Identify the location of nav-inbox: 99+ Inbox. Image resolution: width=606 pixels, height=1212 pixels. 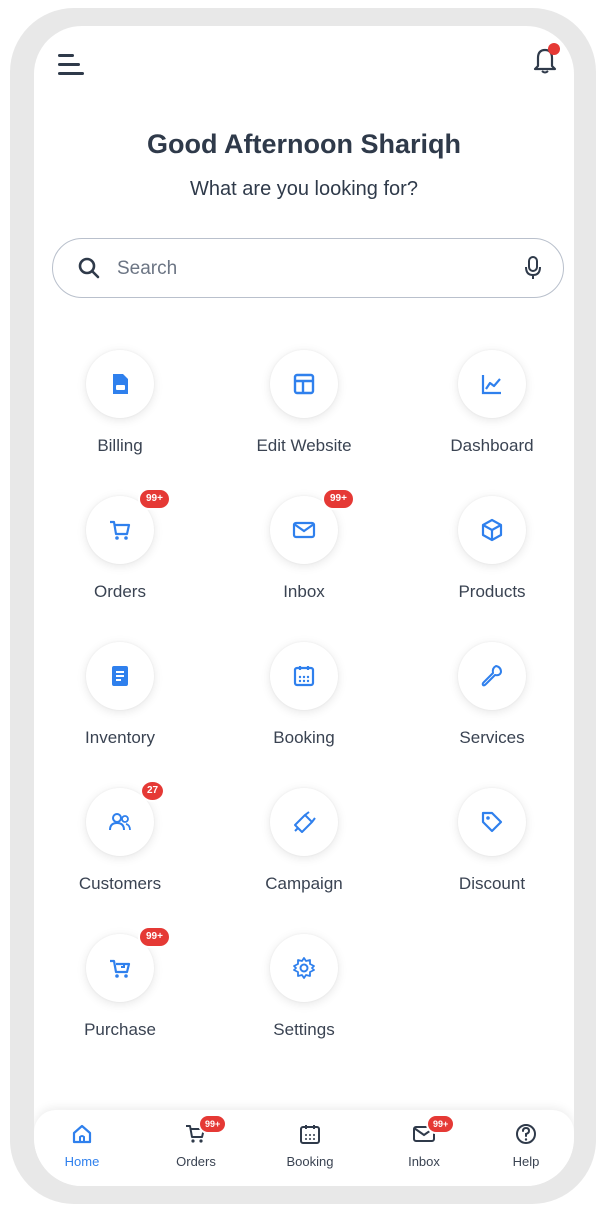
(424, 1148).